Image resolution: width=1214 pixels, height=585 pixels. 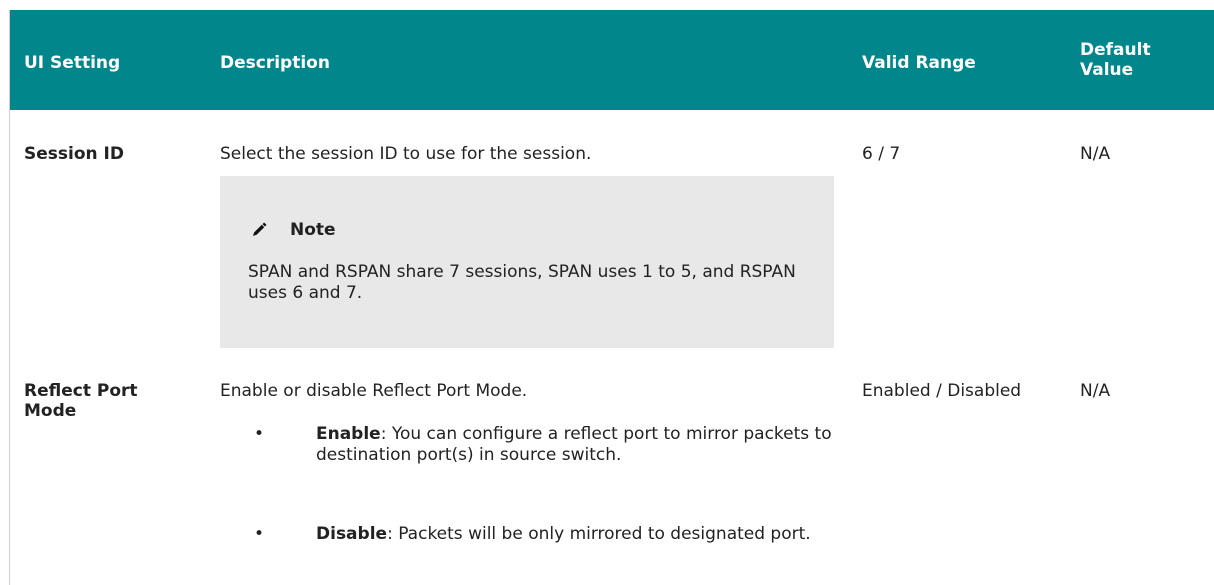 What do you see at coordinates (374, 391) in the screenshot?
I see `row-reflect-port-mode-description: Enable or disable Reflect Port Mode.` at bounding box center [374, 391].